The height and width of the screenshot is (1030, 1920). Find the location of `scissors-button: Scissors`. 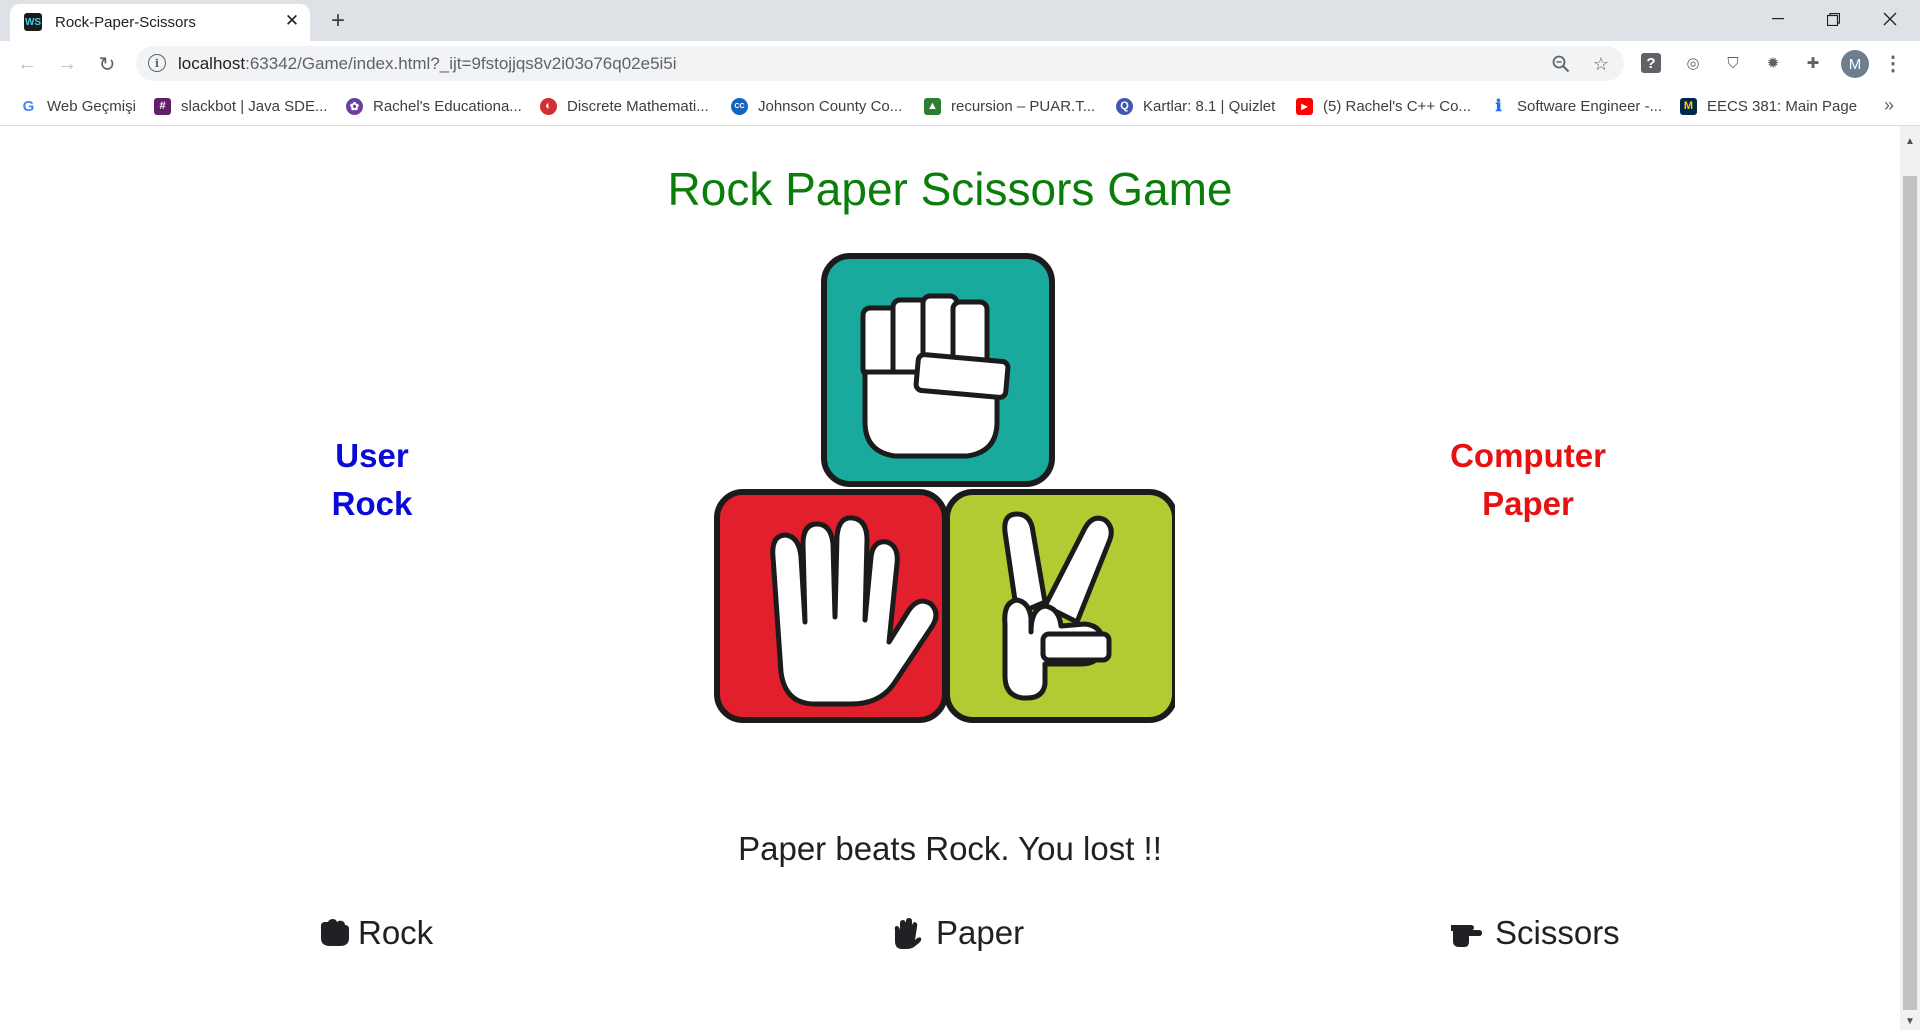

scissors-button: Scissors is located at coordinates (1534, 933).